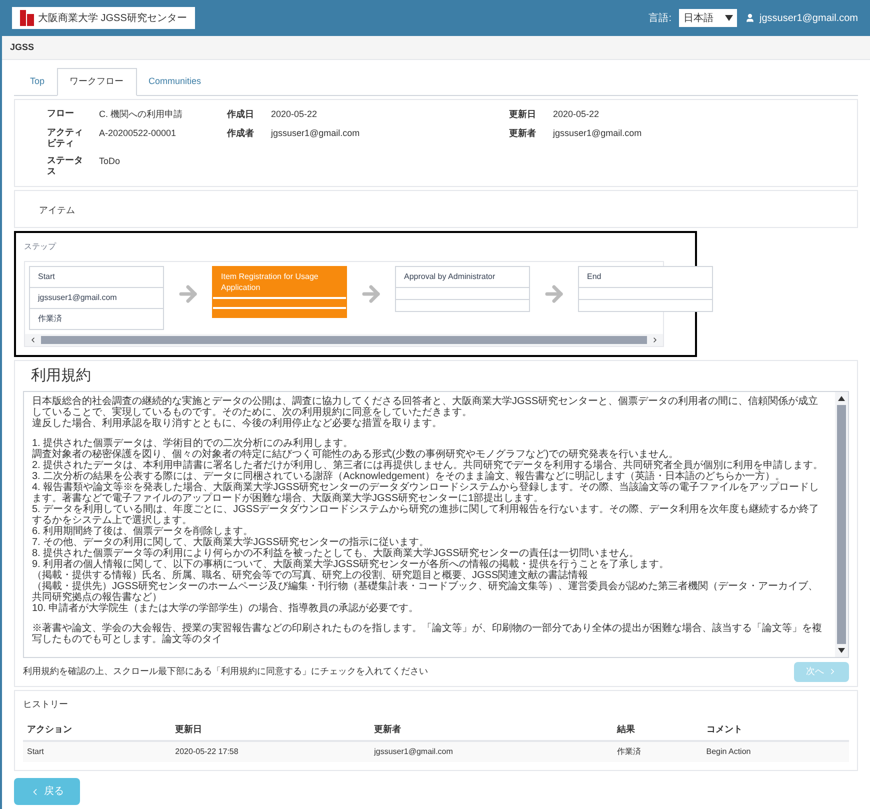 This screenshot has width=870, height=809. What do you see at coordinates (428, 465) in the screenshot?
I see `terms-paragraph: 2. 提供されたデータは、本利用申請書に署名した者だけが利用し、第三者には再提供しません。共同研究でデータを利用する場合、共同研究者全員が個別に利用を申請します。` at bounding box center [428, 465].